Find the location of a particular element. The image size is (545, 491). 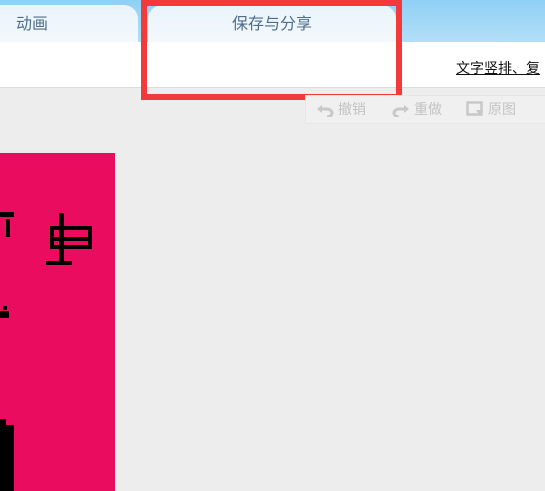

redo-button: 重做 is located at coordinates (417, 110).